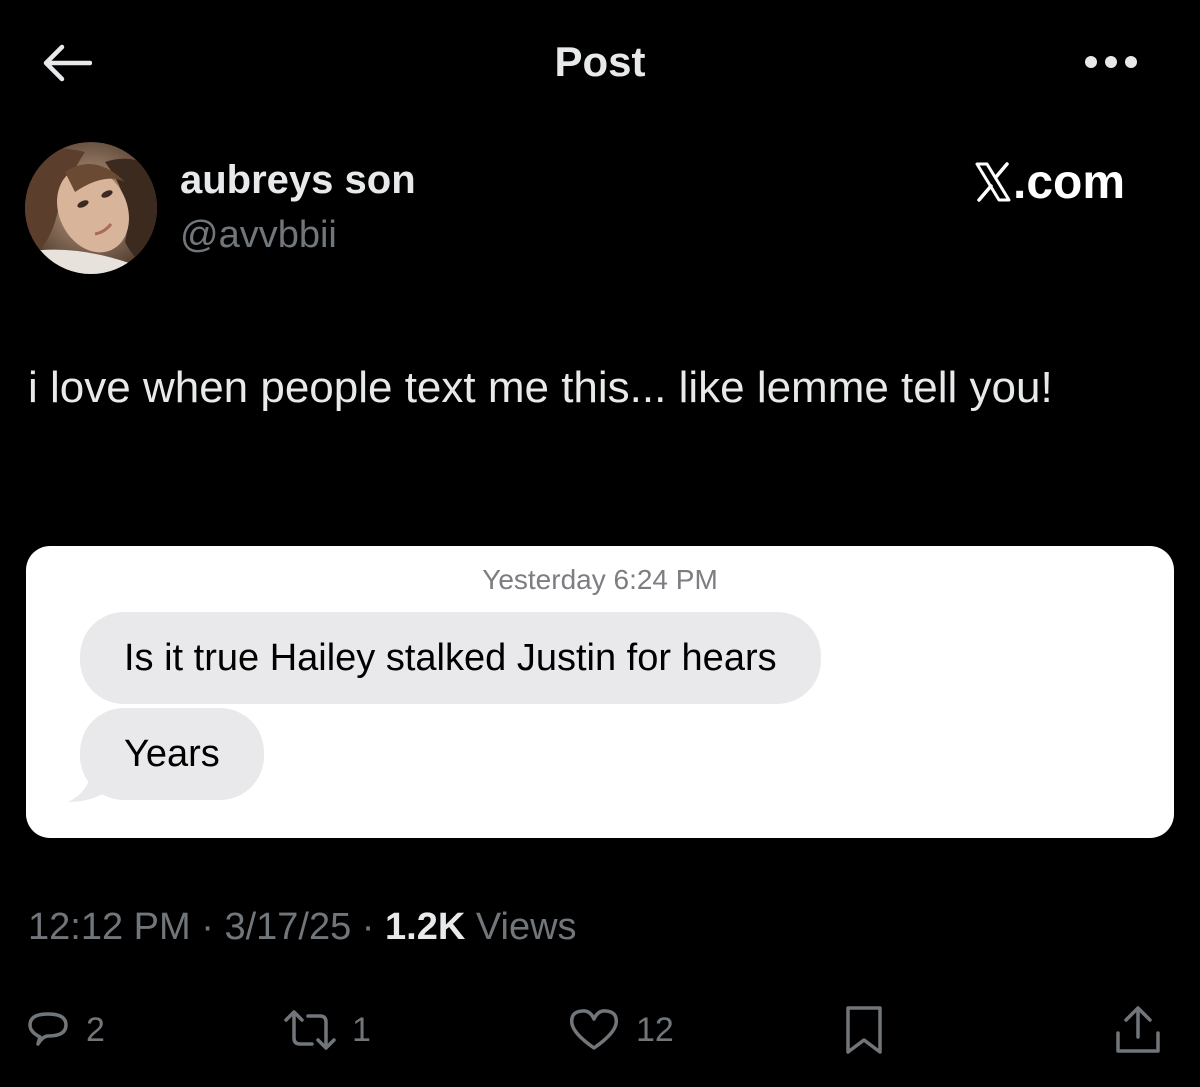 The image size is (1200, 1087). Describe the element at coordinates (1069, 182) in the screenshot. I see `watermark-text: .com` at that location.